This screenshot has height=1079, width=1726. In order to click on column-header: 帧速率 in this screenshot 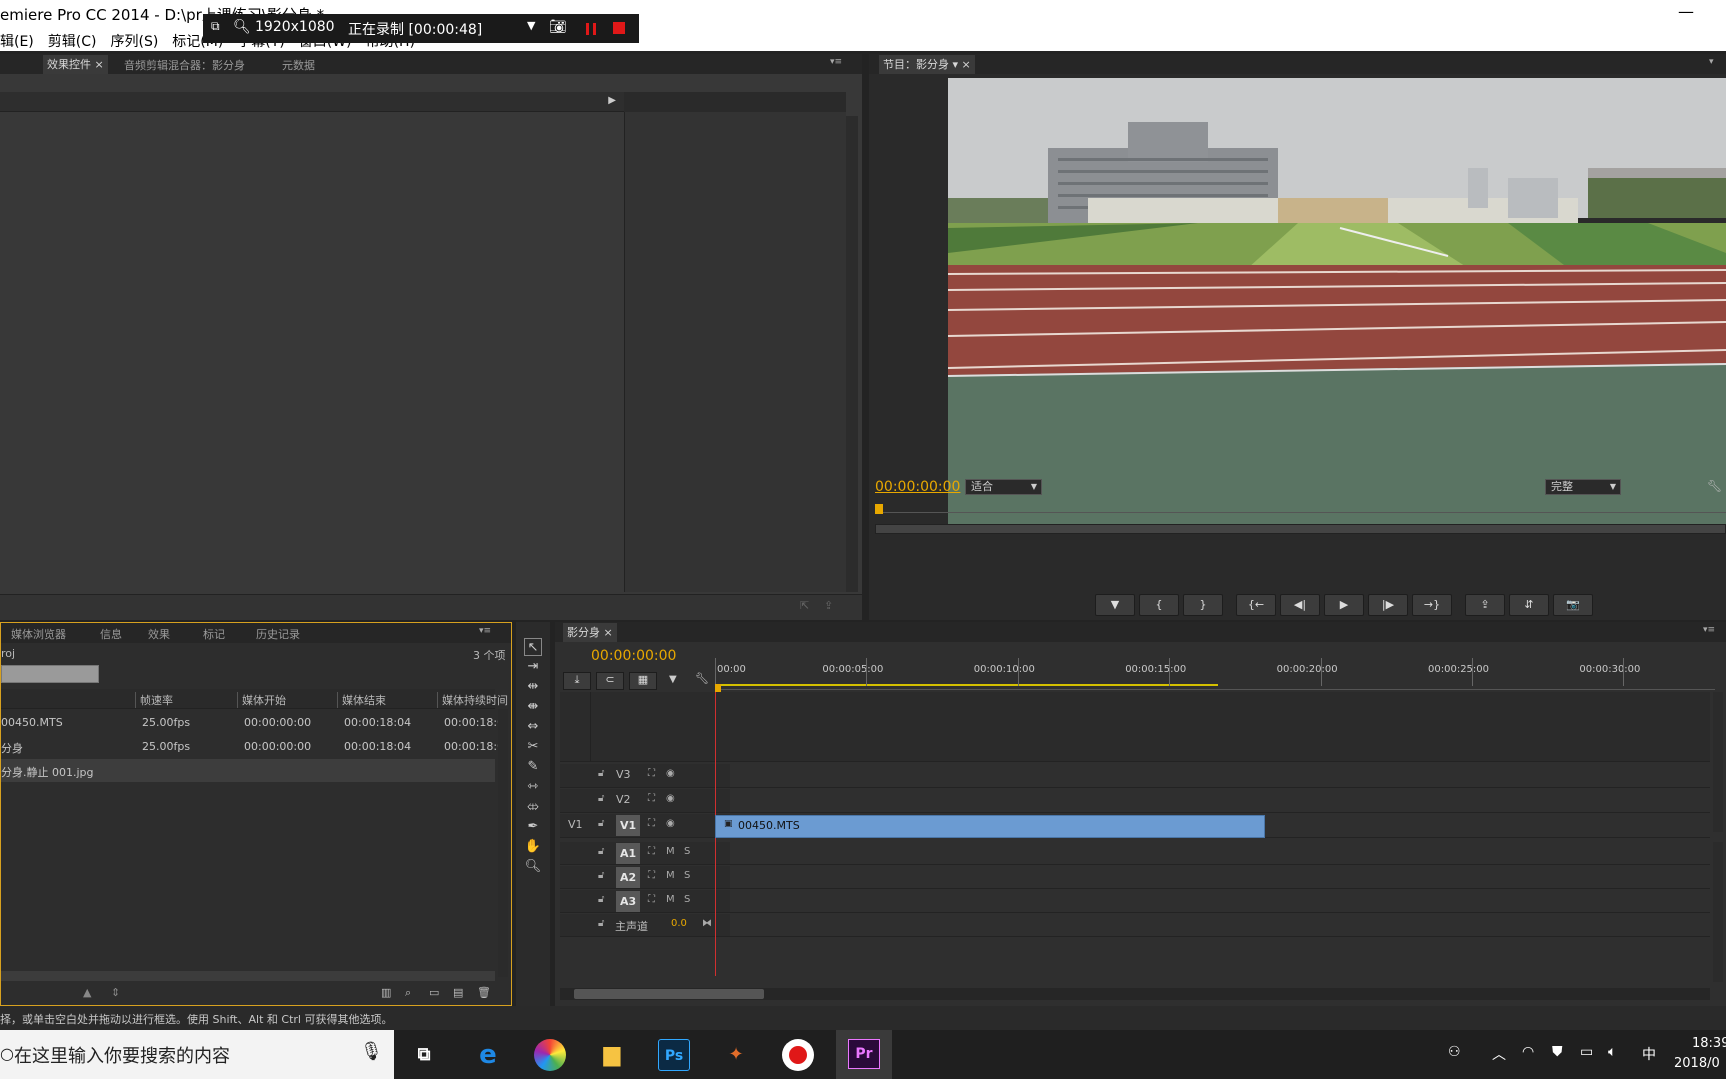, I will do `click(154, 700)`.